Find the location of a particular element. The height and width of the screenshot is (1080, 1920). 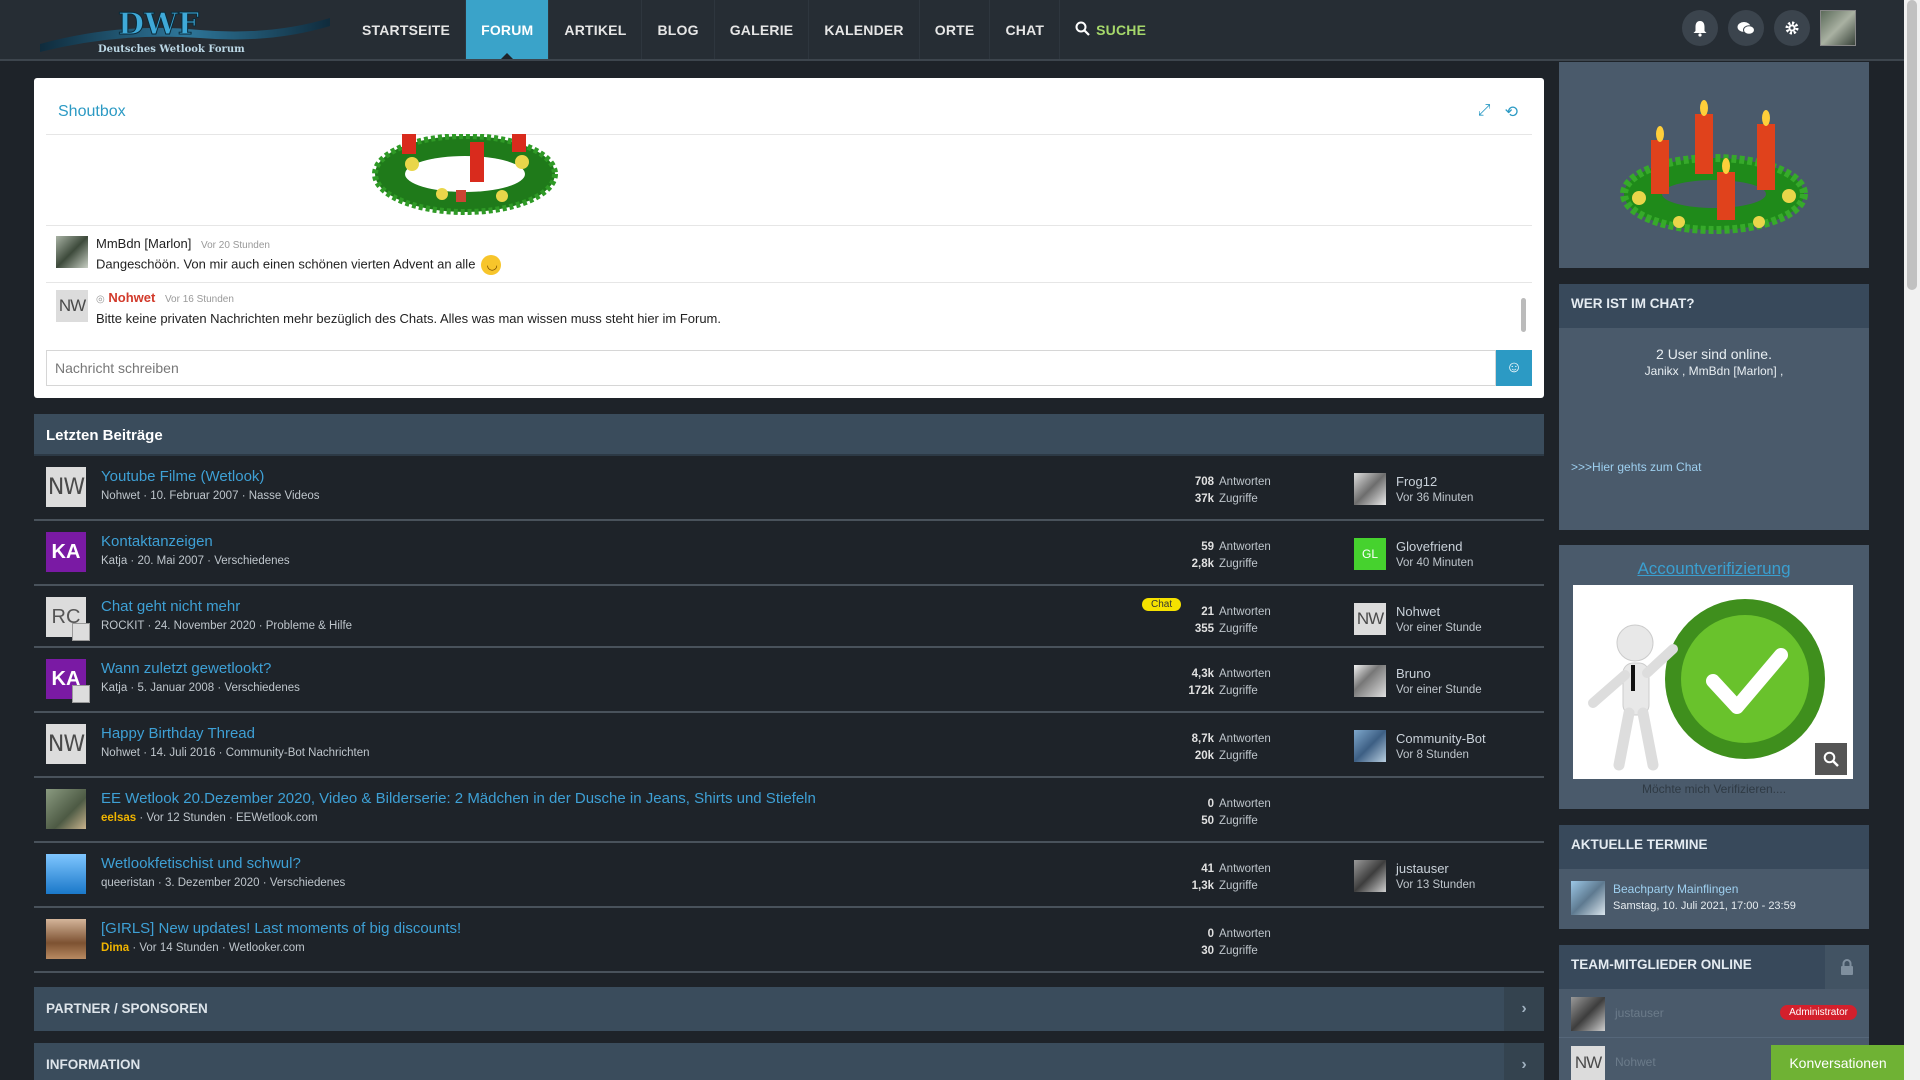

shout-author: MmBdn [Marlon] Vor 20 Stunden is located at coordinates (183, 243).